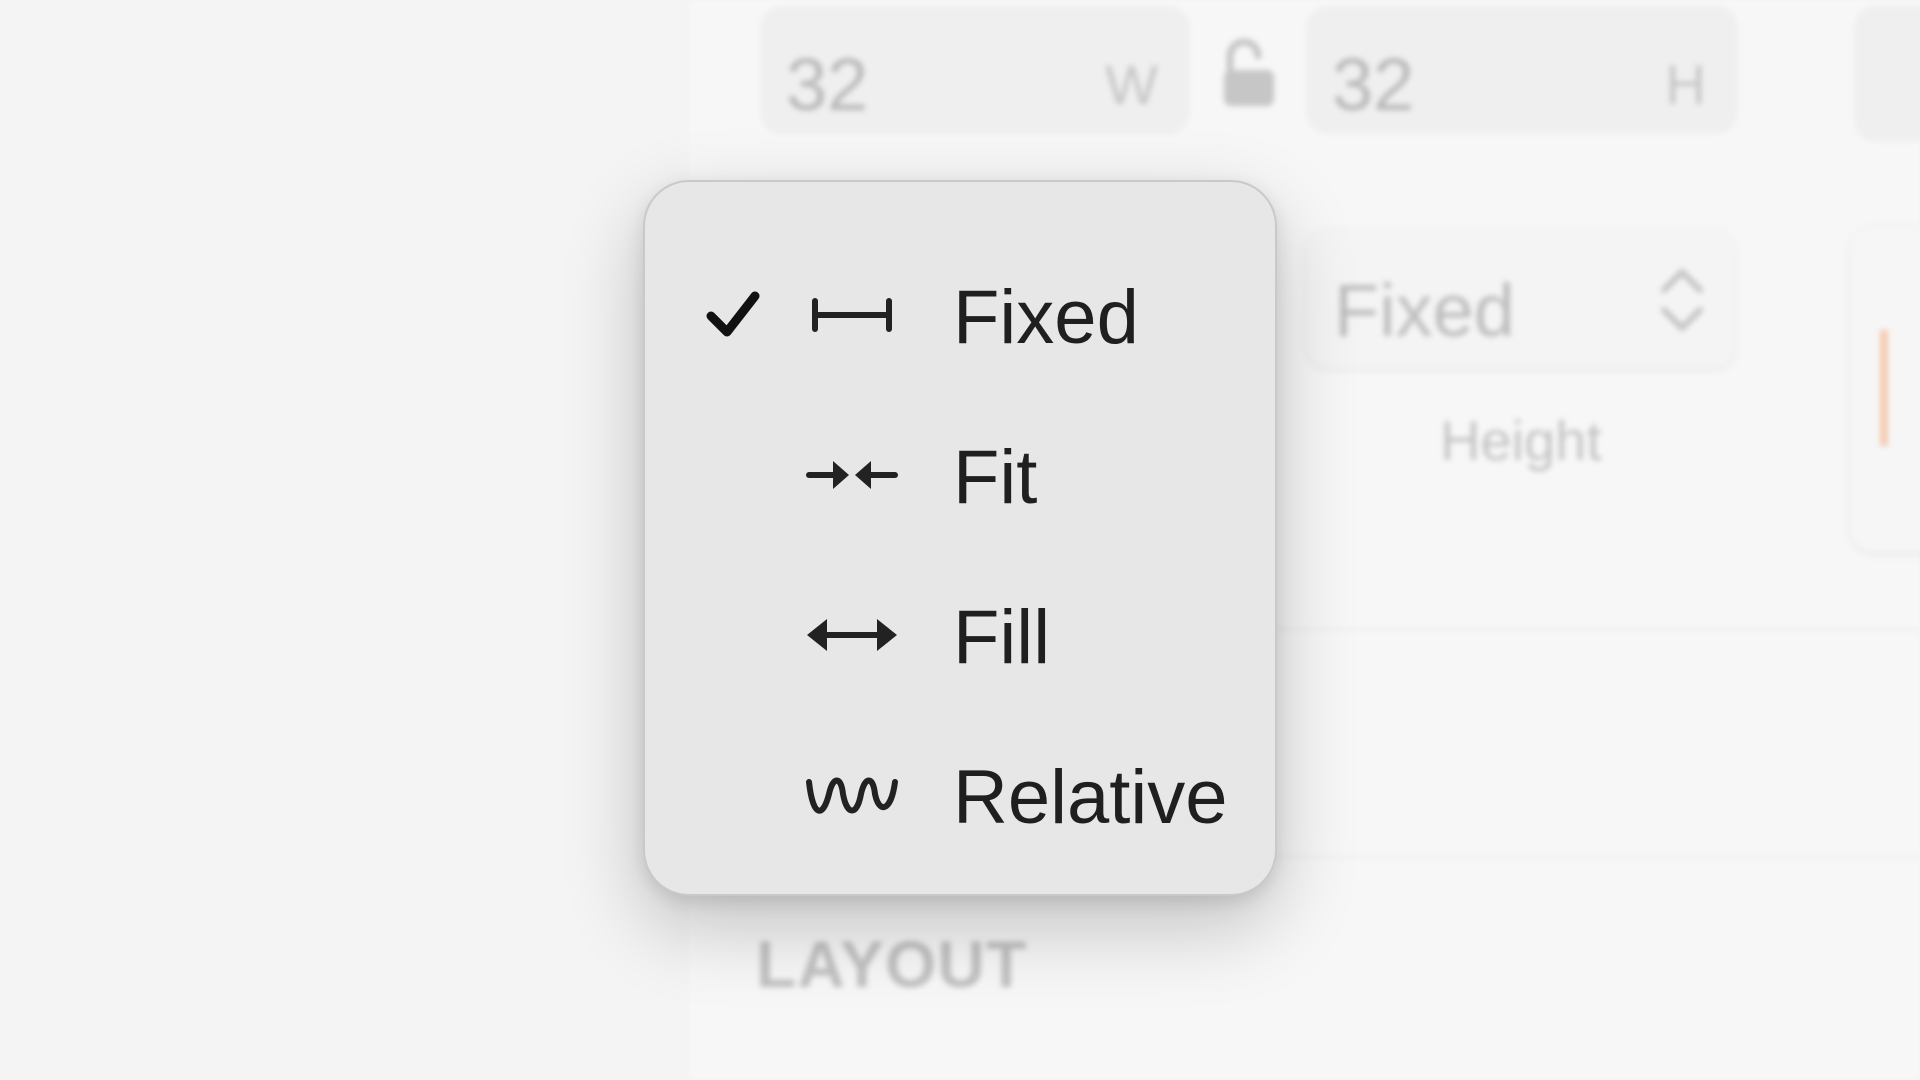  I want to click on fit-arrows-icon, so click(852, 475).